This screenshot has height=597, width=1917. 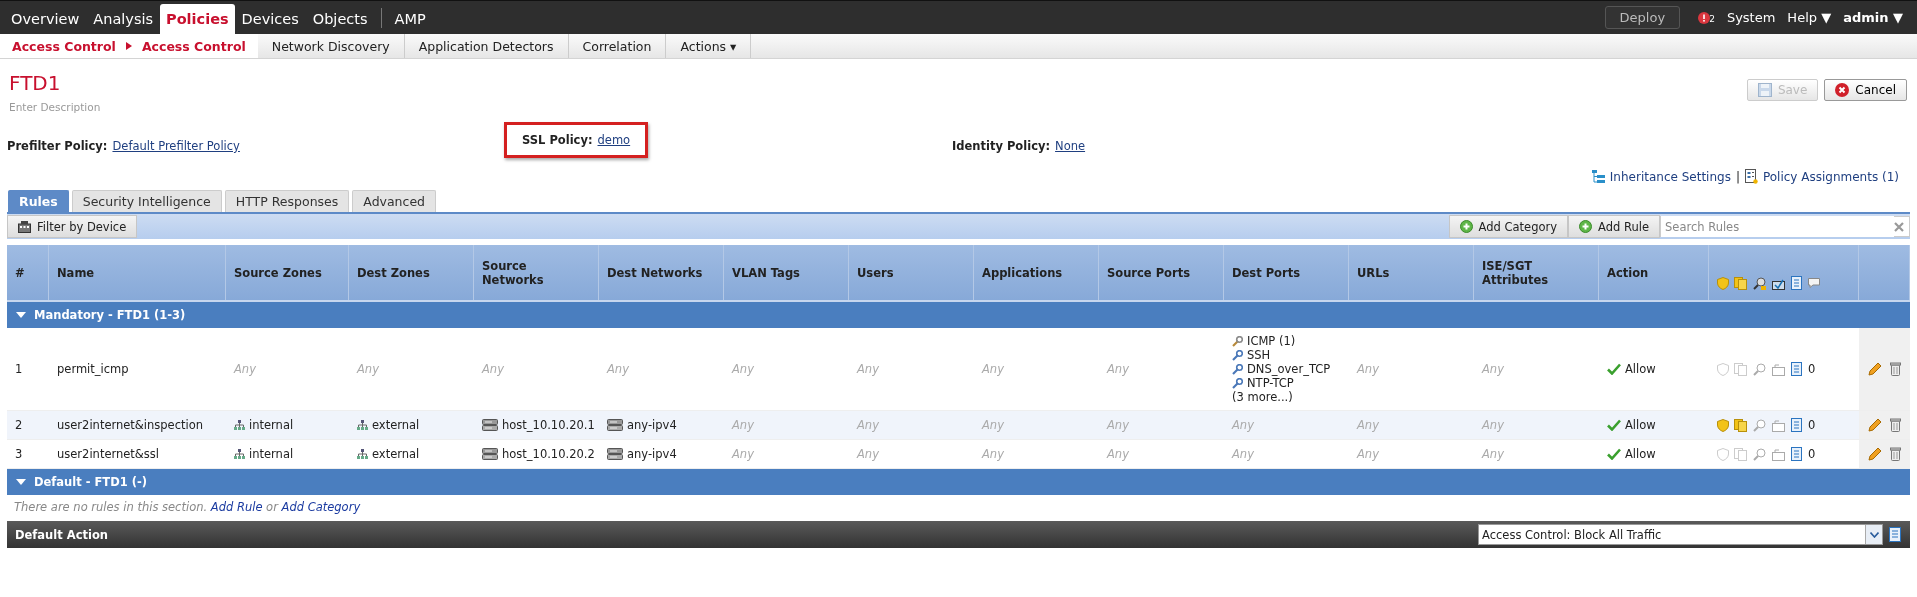 What do you see at coordinates (24, 226) in the screenshot?
I see `building-icon` at bounding box center [24, 226].